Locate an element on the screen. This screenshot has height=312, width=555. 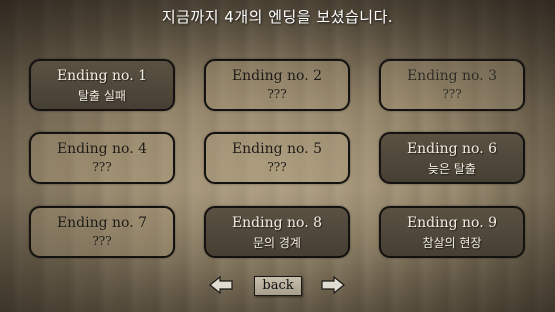
ending-title: Ending no. 1 is located at coordinates (102, 76).